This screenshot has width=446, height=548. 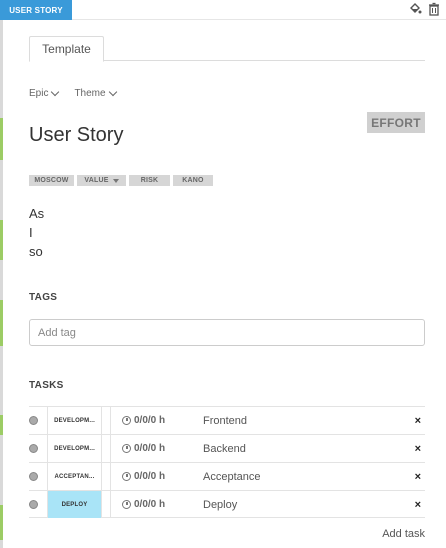 I want to click on task-name: Deploy, so click(x=220, y=504).